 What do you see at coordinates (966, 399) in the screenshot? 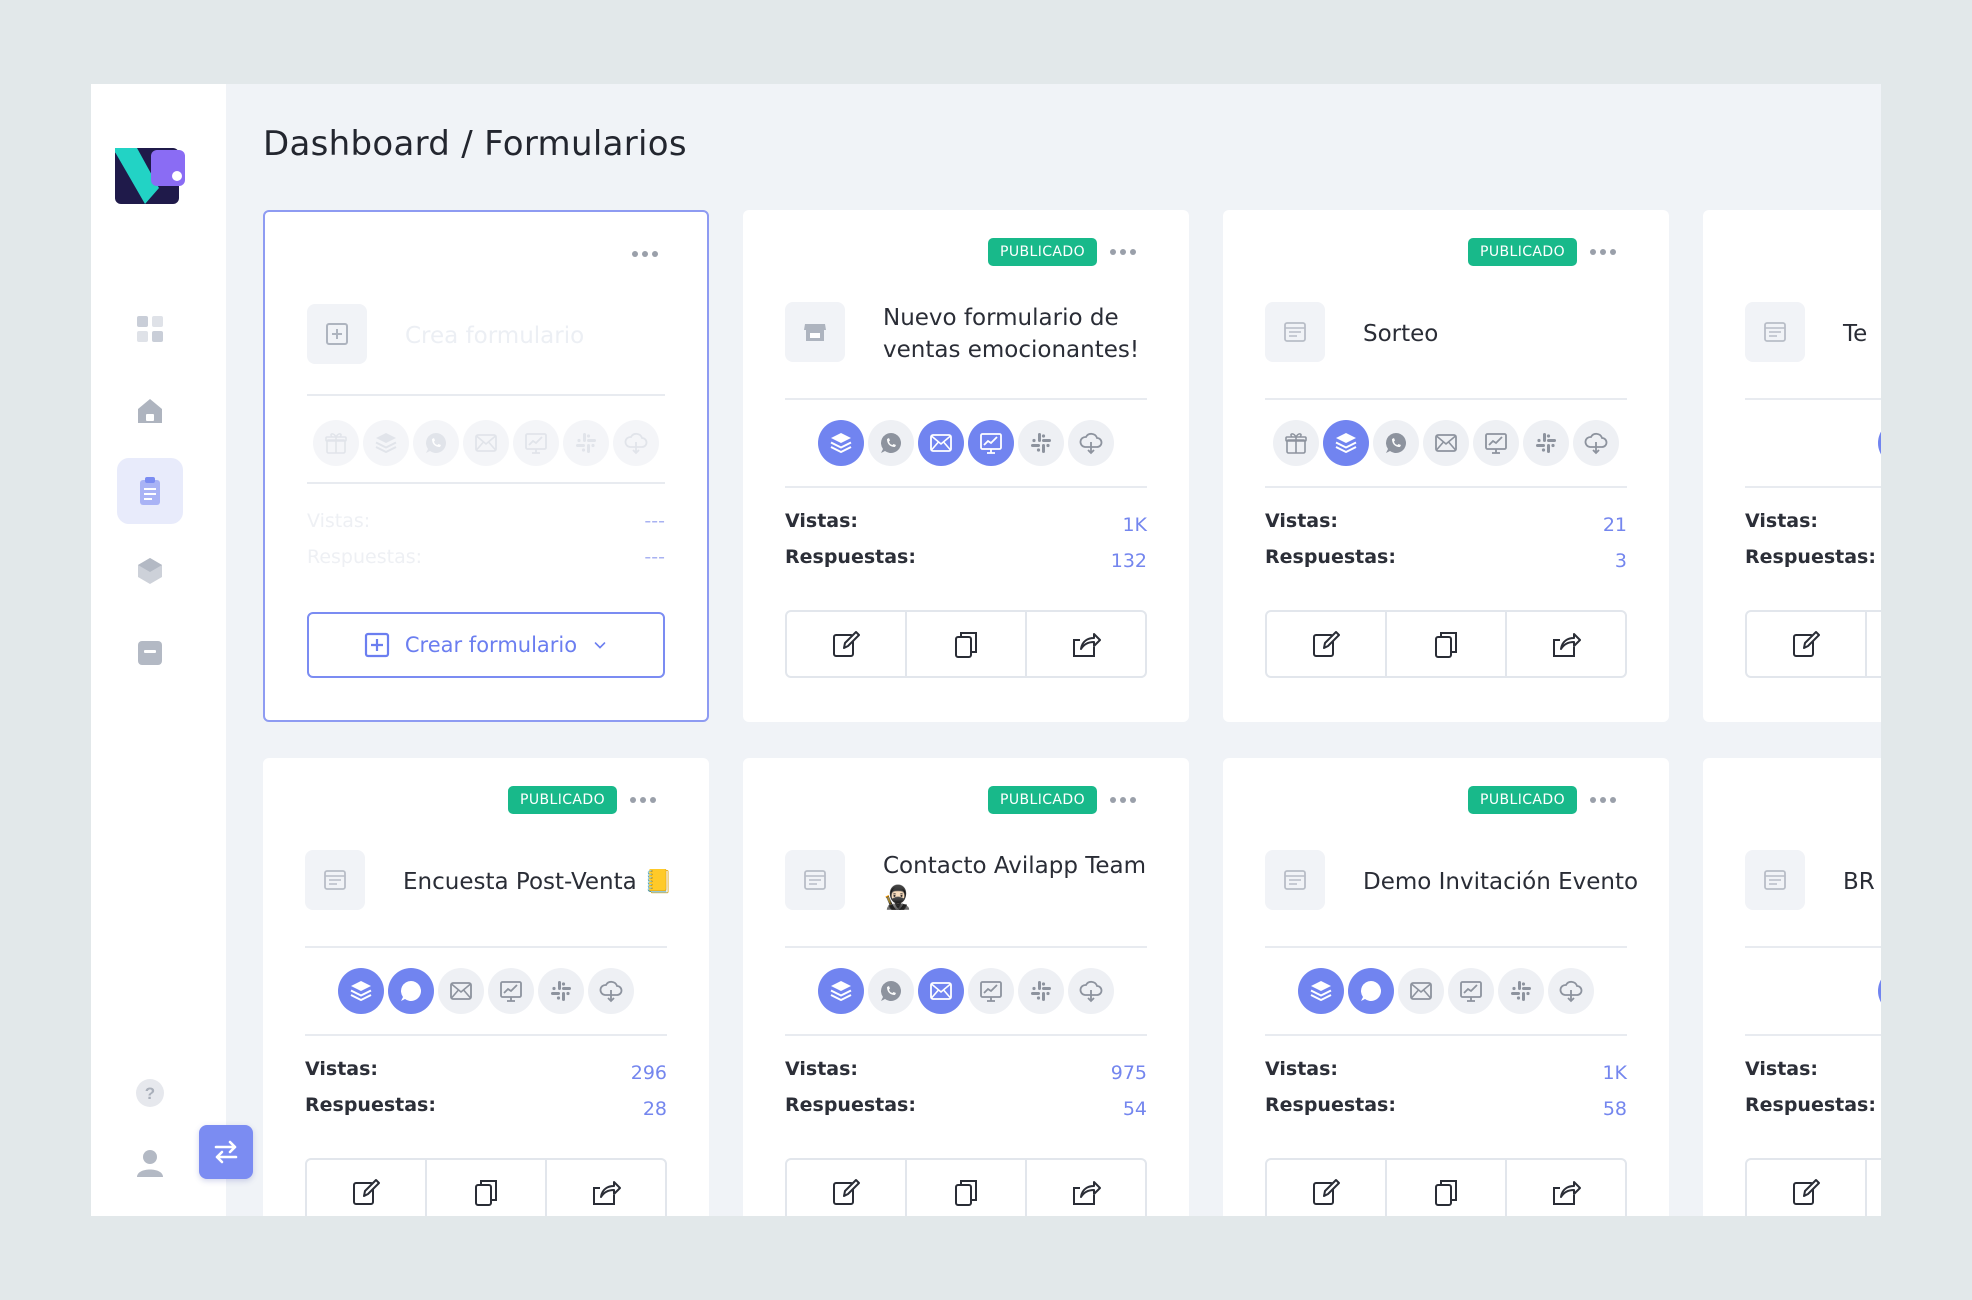
I see `divider` at bounding box center [966, 399].